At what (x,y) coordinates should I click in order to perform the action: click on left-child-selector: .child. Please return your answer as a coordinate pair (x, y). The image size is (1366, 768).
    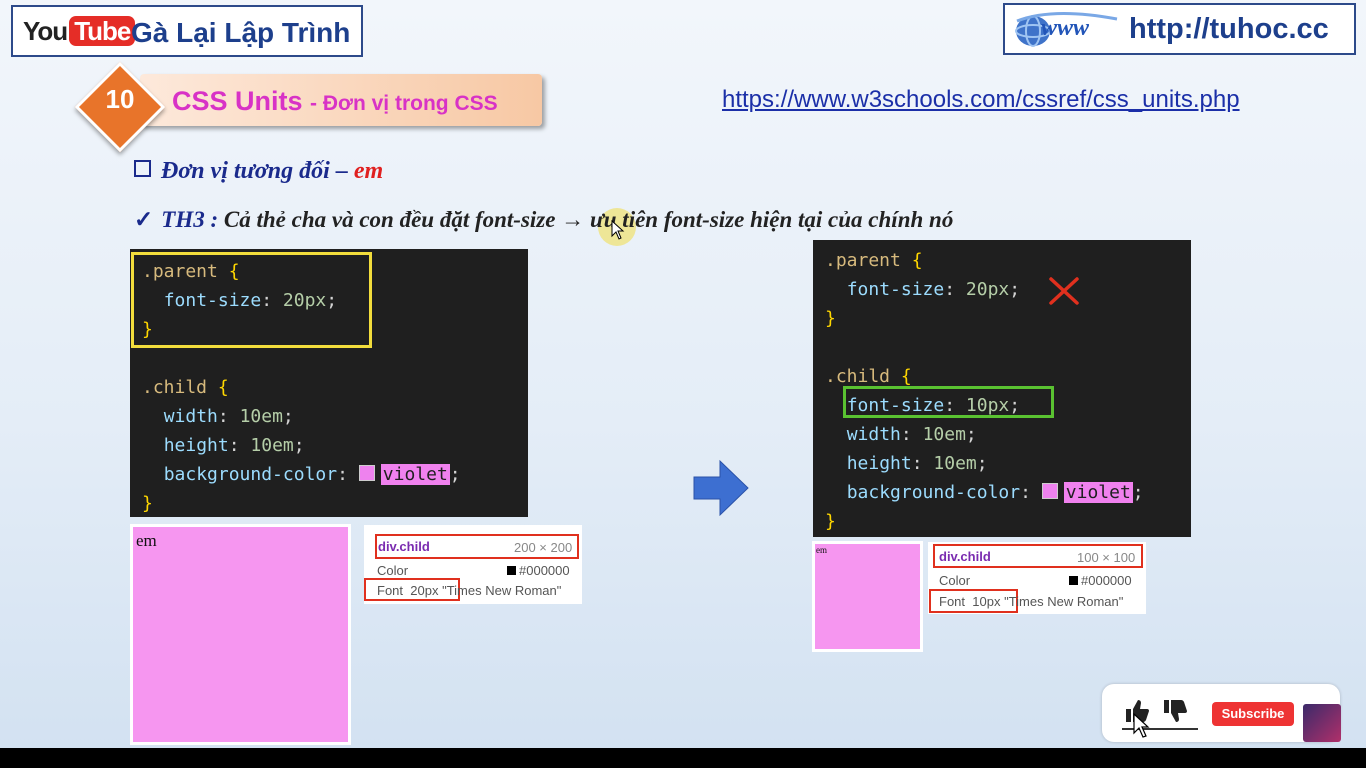
    Looking at the image, I should click on (175, 387).